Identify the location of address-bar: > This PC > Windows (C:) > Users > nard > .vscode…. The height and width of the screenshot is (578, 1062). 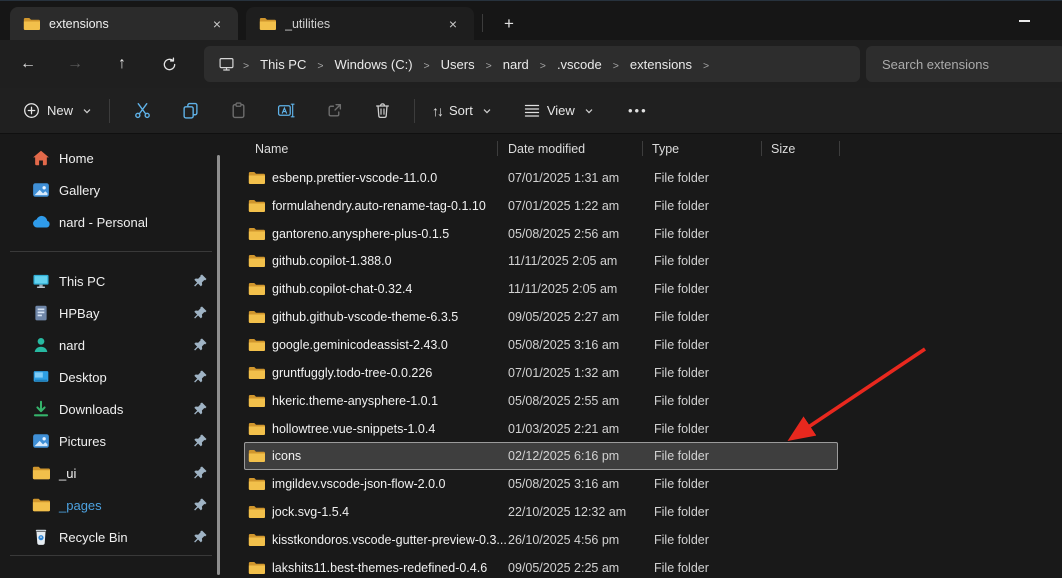
(532, 64).